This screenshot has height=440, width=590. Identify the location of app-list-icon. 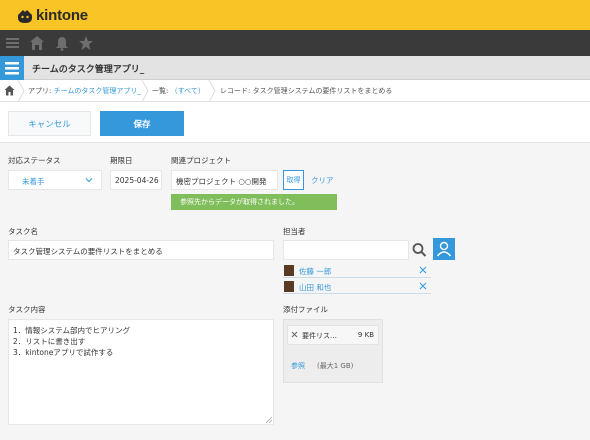
(12, 68).